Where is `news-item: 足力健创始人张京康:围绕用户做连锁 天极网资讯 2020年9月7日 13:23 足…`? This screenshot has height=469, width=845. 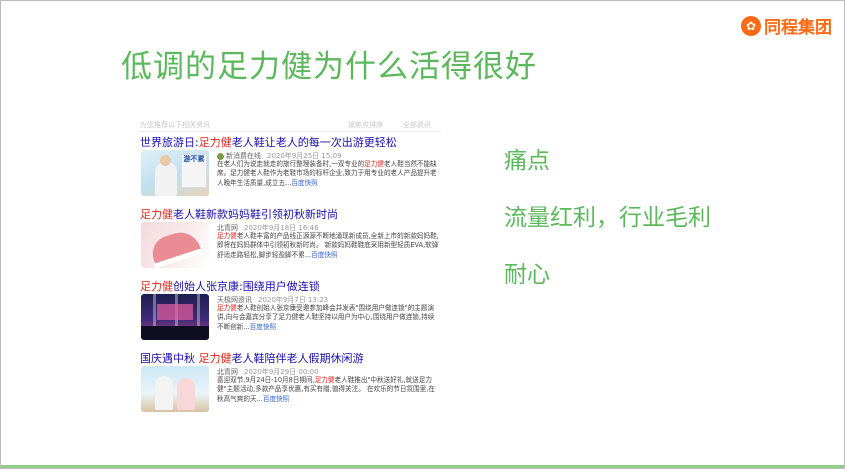 news-item: 足力健创始人张京康:围绕用户做连锁 天极网资讯 2020年9月7日 13:23 足… is located at coordinates (290, 312).